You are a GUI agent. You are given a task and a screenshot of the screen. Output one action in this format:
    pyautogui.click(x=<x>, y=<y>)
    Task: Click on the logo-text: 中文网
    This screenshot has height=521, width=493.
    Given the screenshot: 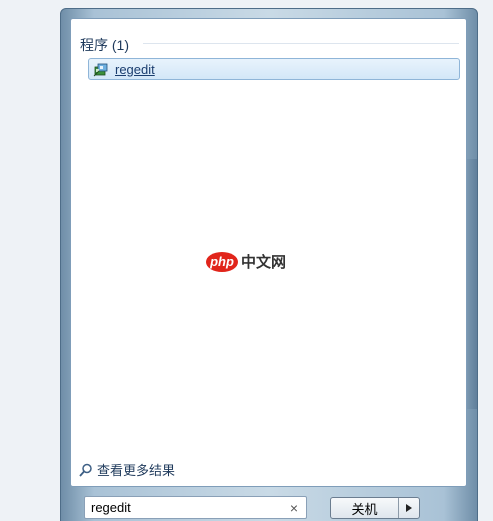 What is the action you would take?
    pyautogui.click(x=264, y=262)
    